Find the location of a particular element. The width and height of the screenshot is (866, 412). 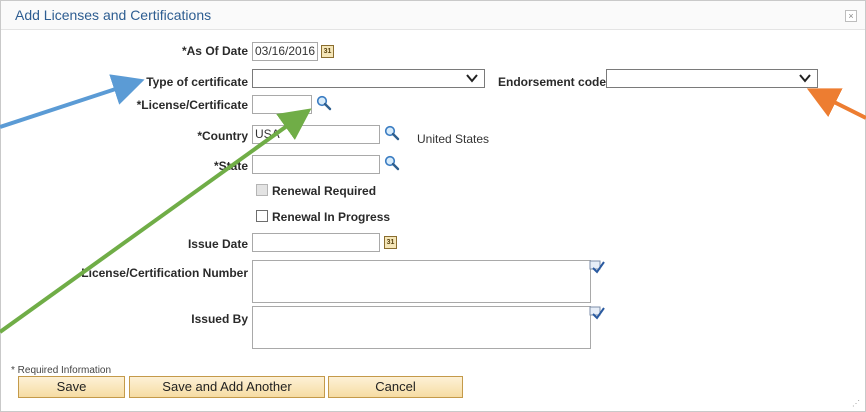

orange-annotation-arrow is located at coordinates (836, 104).